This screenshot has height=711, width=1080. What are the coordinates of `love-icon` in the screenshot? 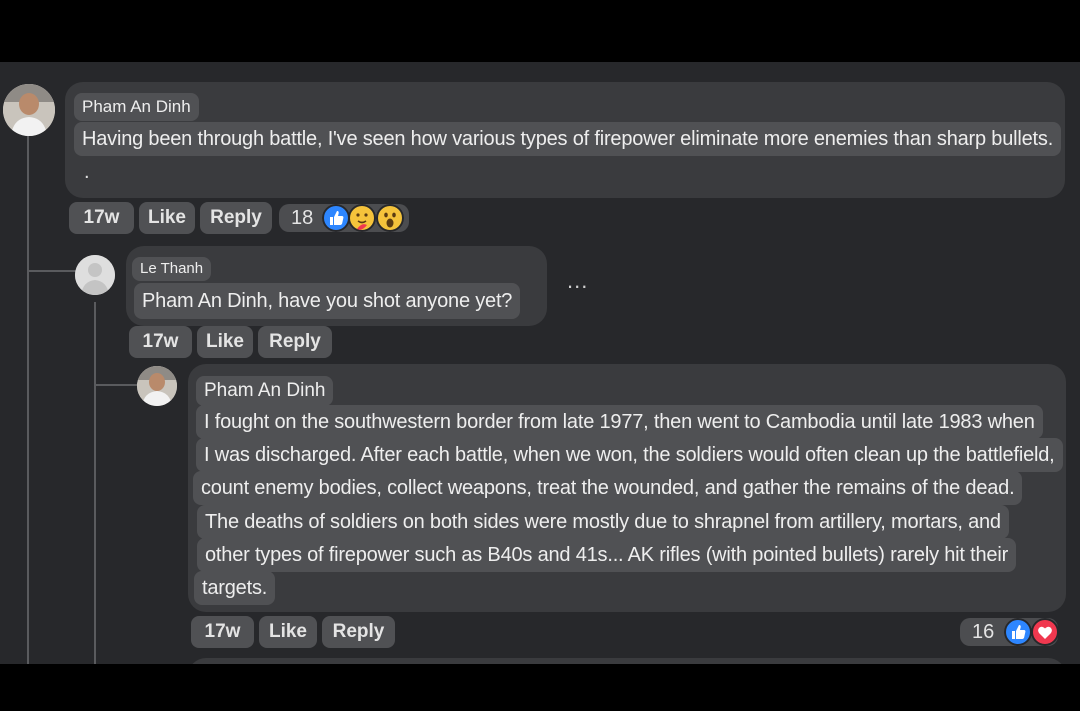 It's located at (1045, 632).